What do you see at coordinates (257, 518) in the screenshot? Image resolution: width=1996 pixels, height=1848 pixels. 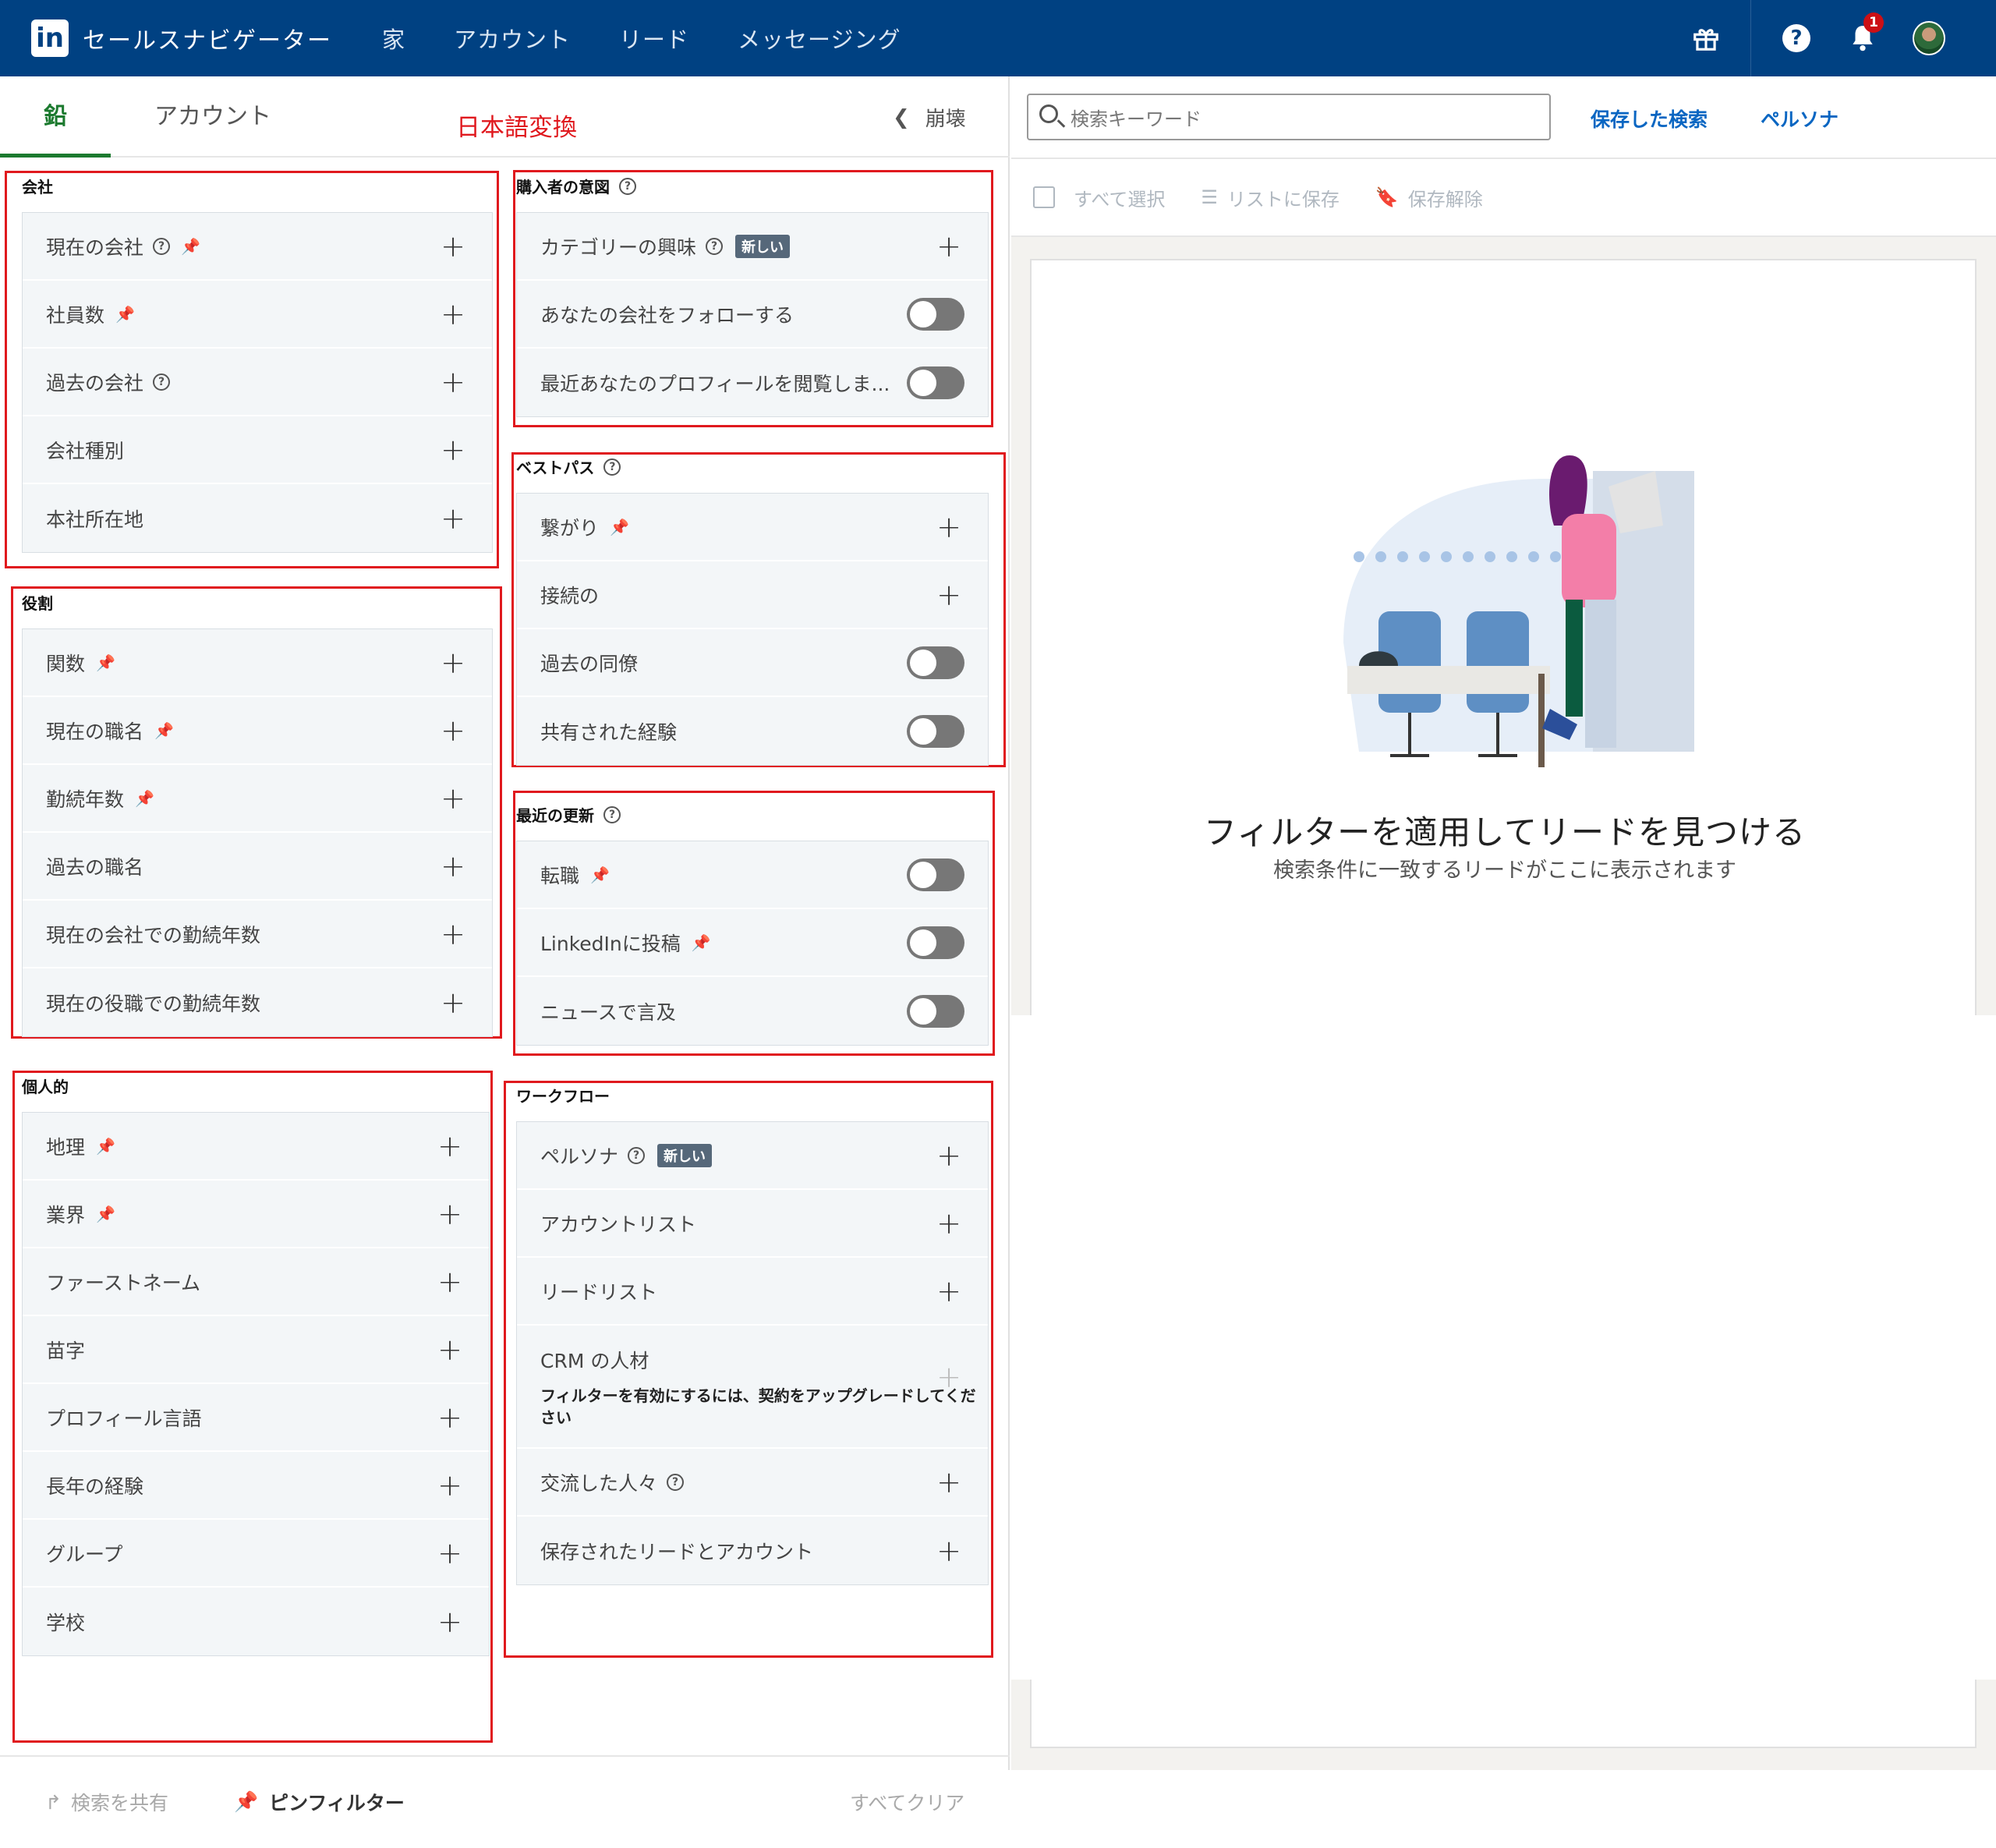 I see `filter-hq-location: 本社所在地 +` at bounding box center [257, 518].